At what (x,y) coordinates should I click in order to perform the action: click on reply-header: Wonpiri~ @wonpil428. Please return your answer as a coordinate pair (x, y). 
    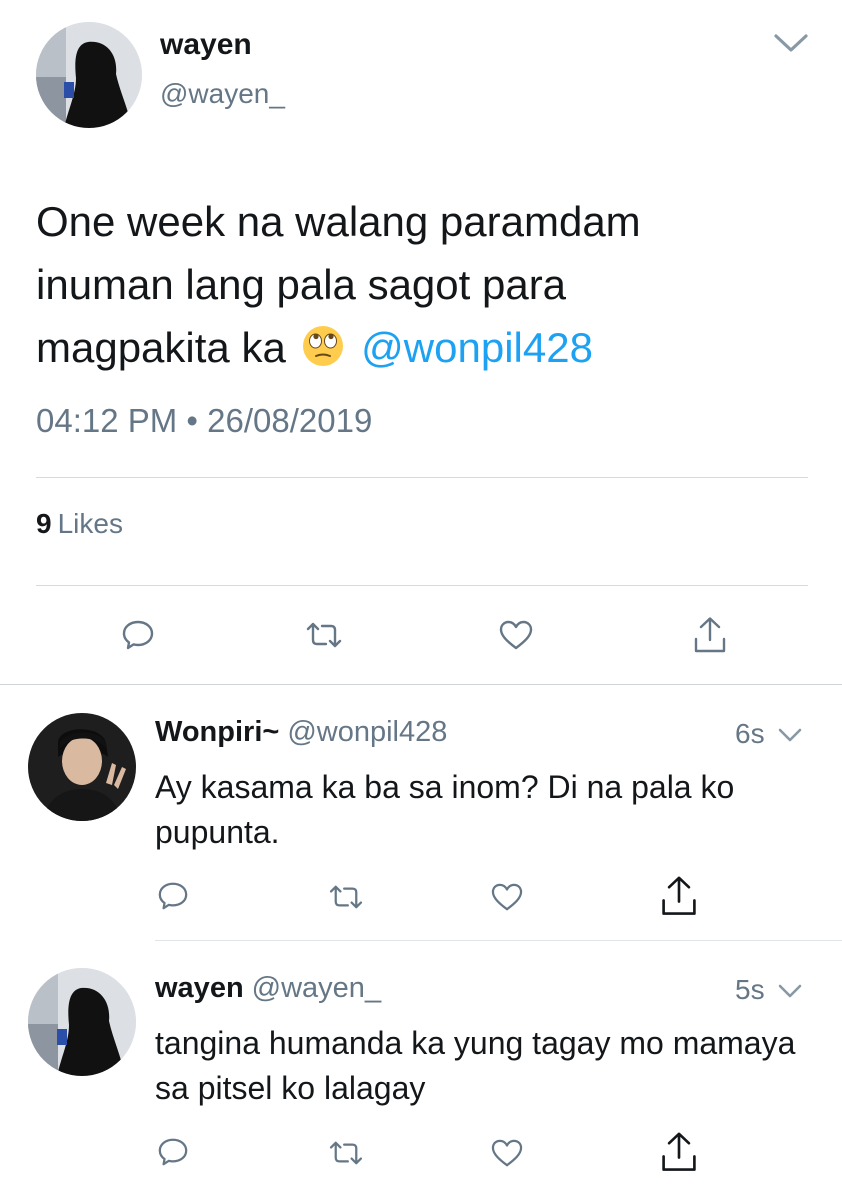
    Looking at the image, I should click on (301, 732).